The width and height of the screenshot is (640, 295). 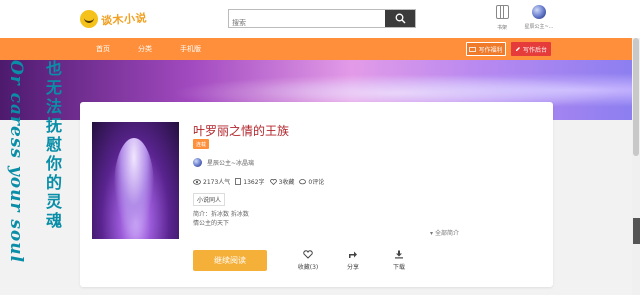 I want to click on category-tag: 小说同人, so click(x=209, y=199).